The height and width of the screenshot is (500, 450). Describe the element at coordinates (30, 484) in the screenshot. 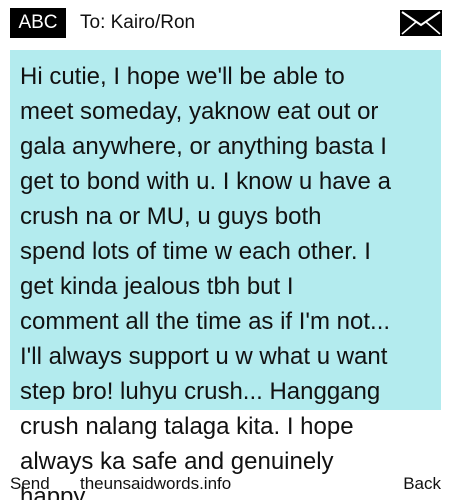

I see `send-softkey: Send` at that location.